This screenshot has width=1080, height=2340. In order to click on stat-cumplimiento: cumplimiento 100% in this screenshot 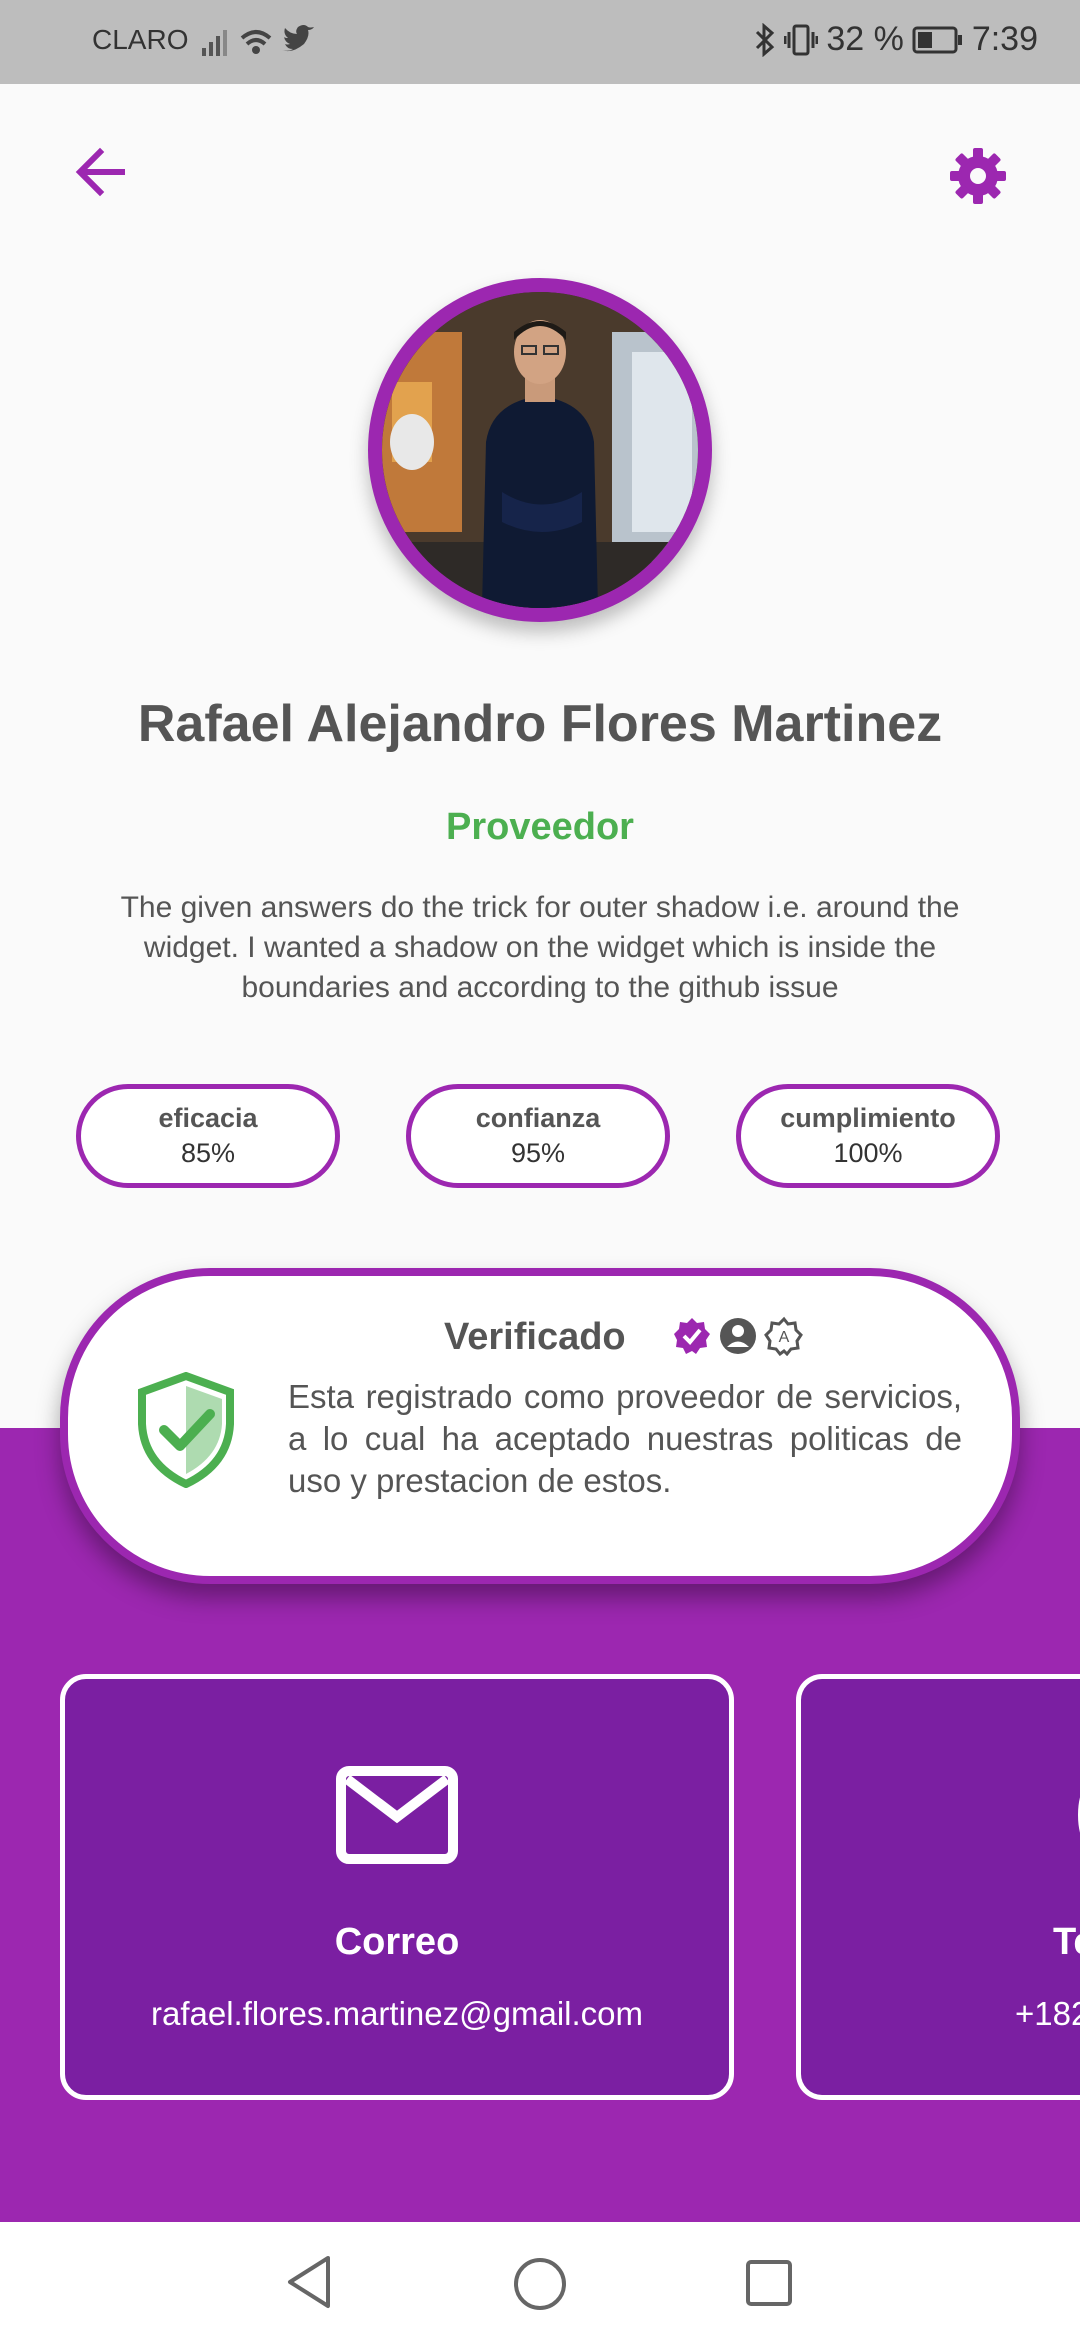, I will do `click(868, 1136)`.